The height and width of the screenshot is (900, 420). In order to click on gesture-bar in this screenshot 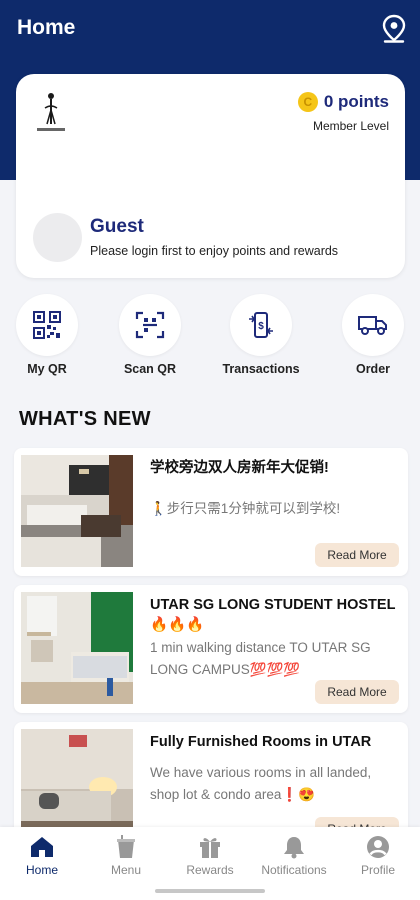, I will do `click(210, 891)`.